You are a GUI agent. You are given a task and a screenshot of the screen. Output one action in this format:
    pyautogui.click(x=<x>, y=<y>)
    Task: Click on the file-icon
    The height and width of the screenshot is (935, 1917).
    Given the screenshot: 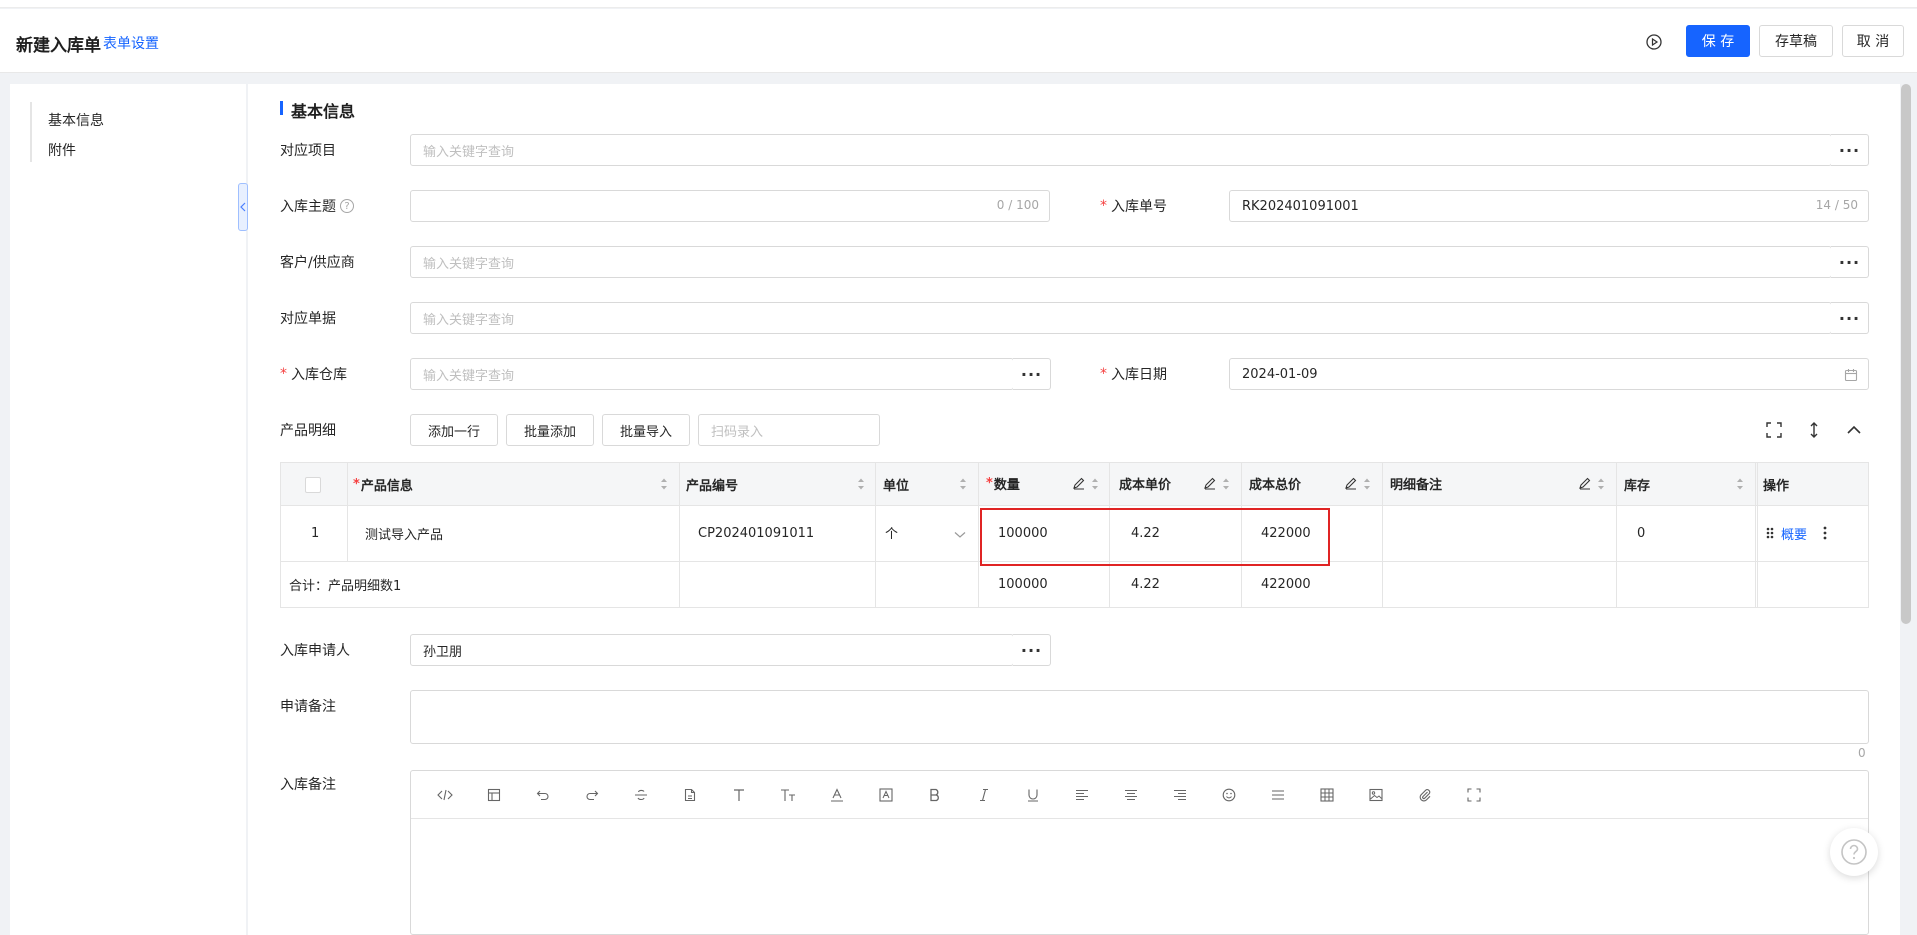 What is the action you would take?
    pyautogui.click(x=690, y=795)
    